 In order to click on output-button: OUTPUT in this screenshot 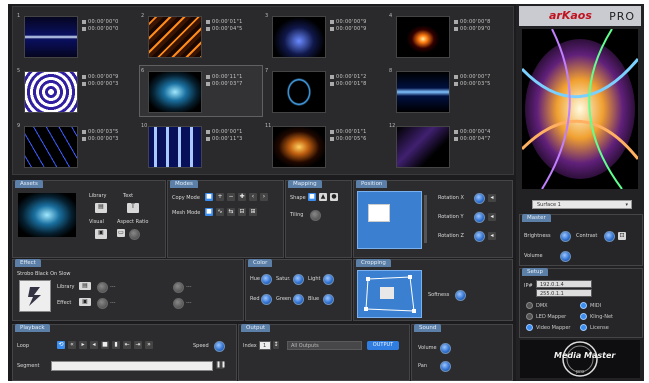, I will do `click(383, 345)`.